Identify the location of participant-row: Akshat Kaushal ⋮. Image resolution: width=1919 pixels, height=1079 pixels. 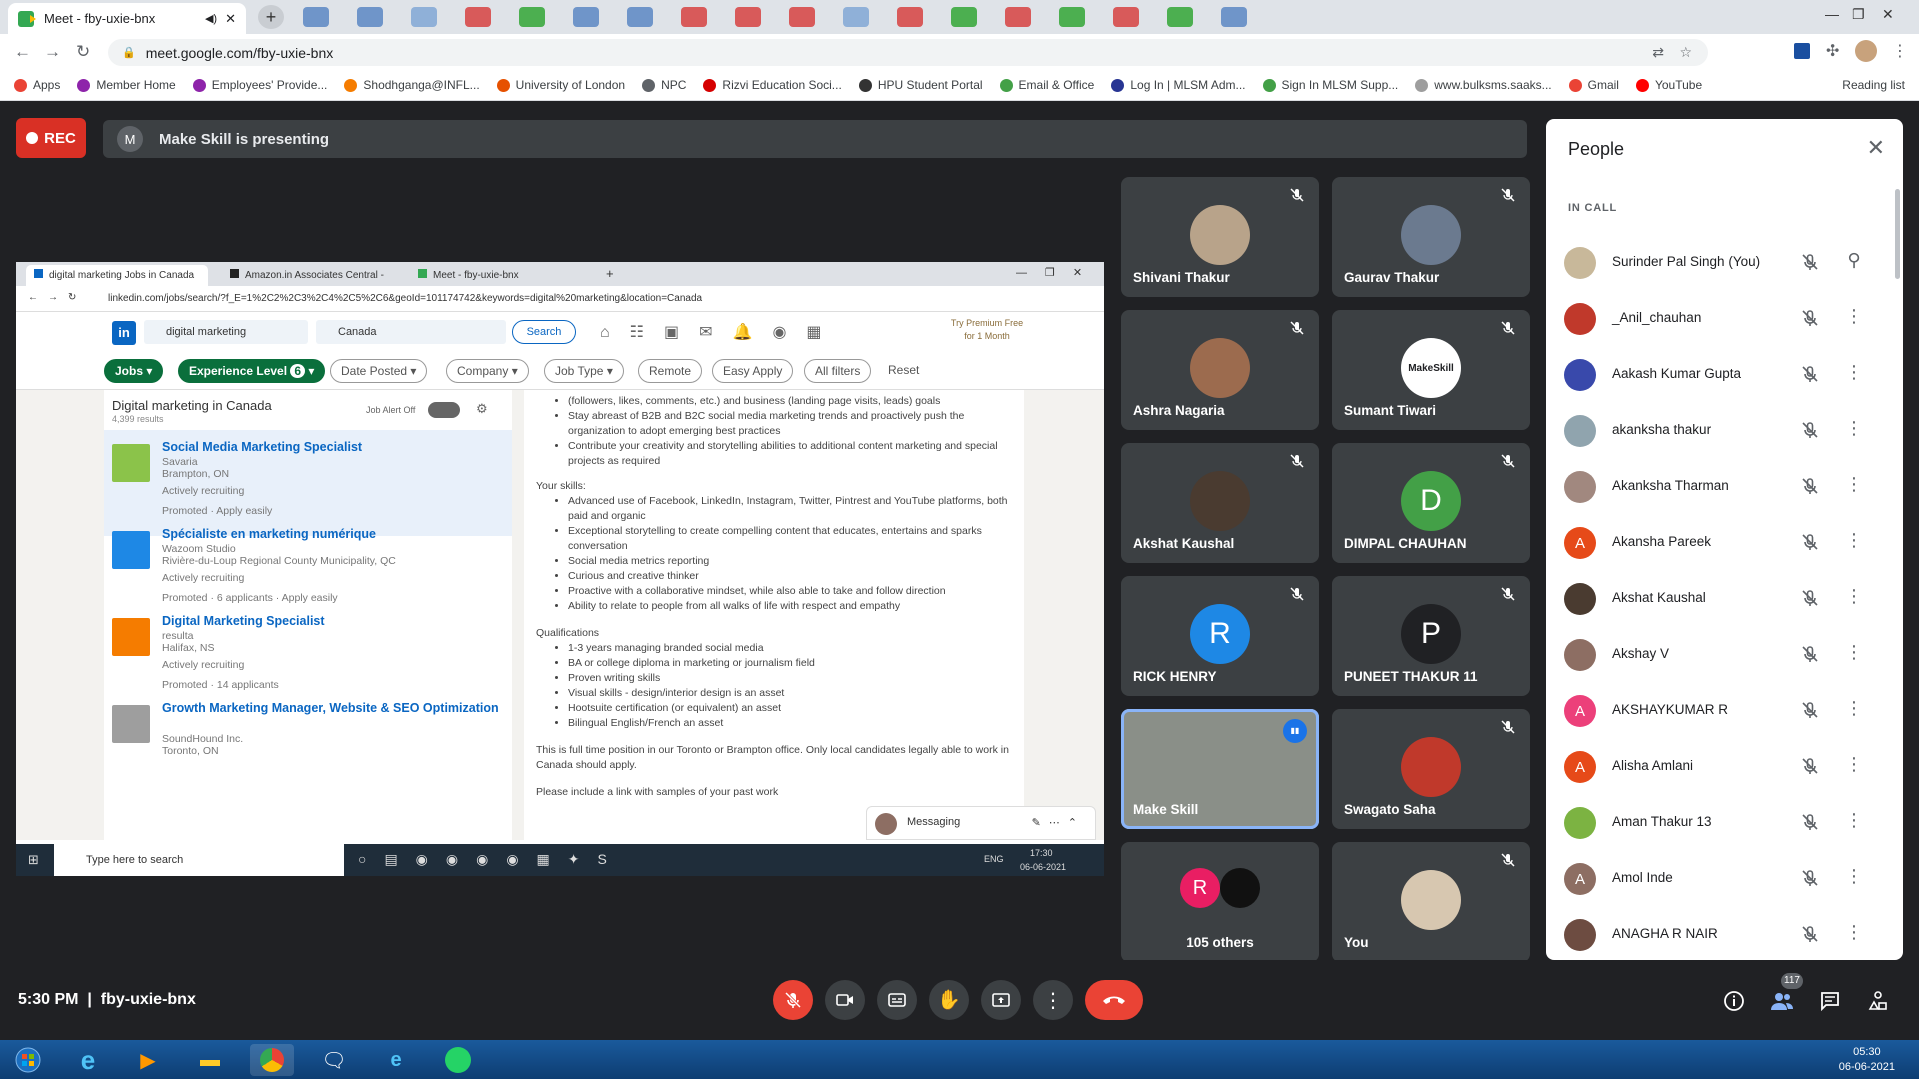
(1724, 598).